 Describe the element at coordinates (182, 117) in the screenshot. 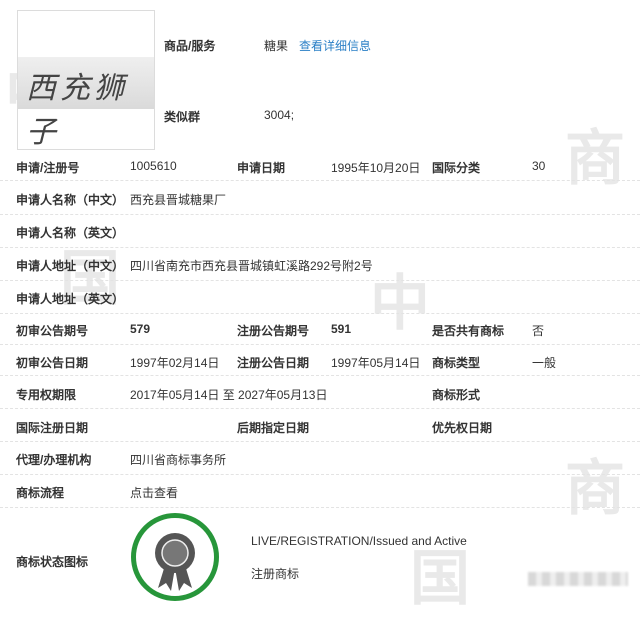

I see `similar-group-label: 类似群` at that location.